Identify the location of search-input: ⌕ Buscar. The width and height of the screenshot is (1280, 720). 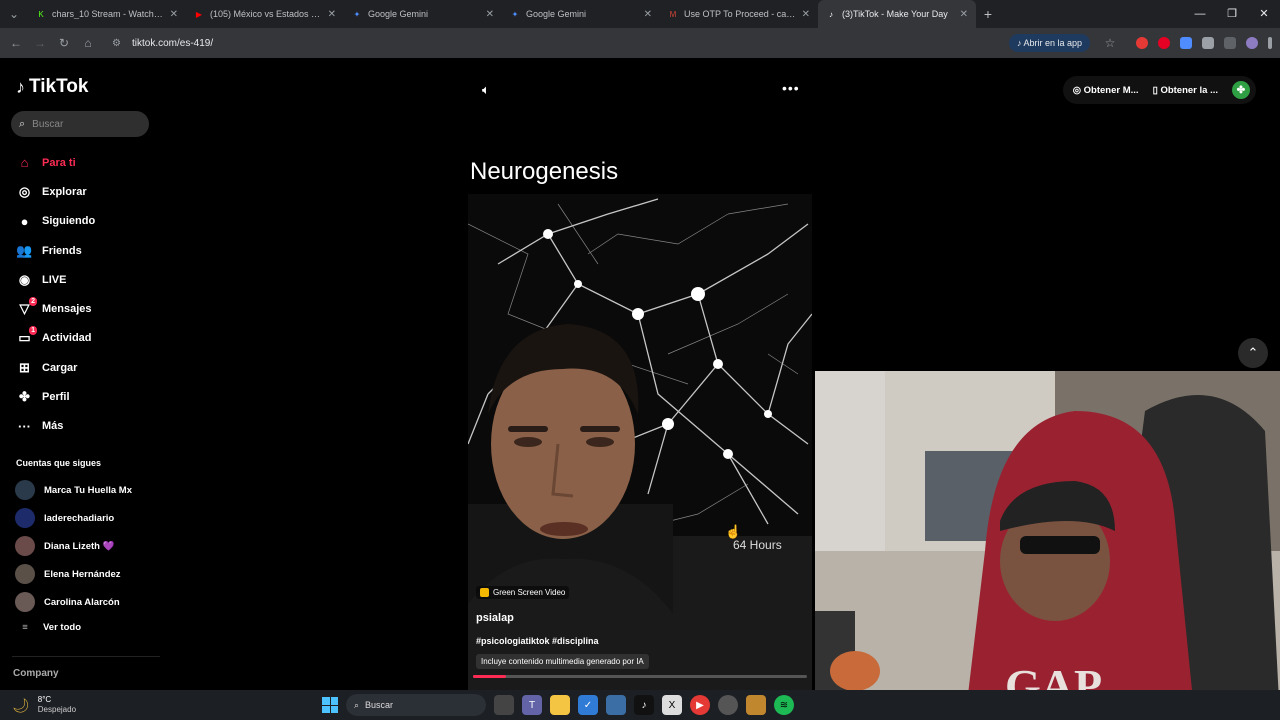
(80, 124).